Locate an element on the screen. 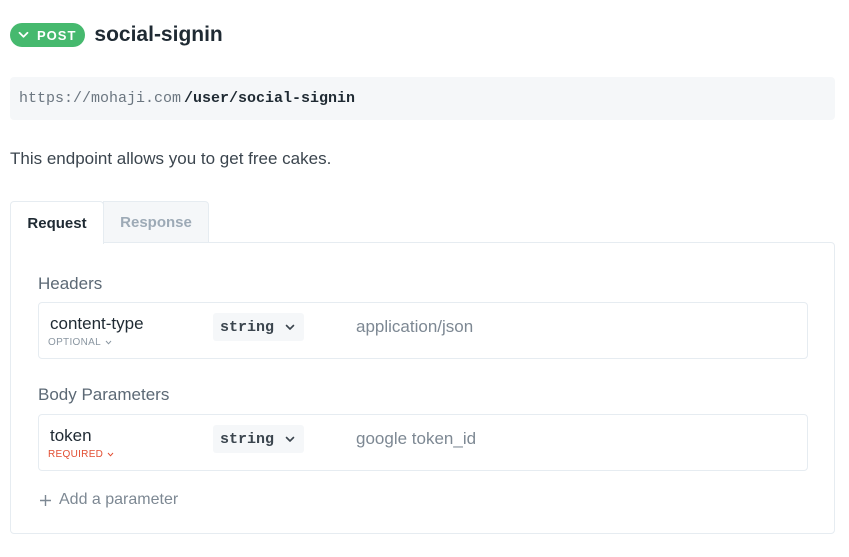 This screenshot has height=557, width=849. headers-section-title: Headers is located at coordinates (70, 283).